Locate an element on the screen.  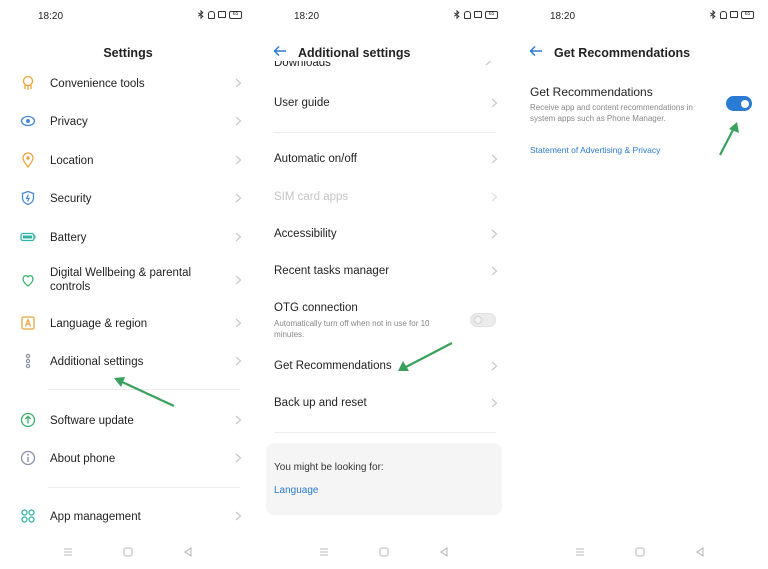
advertising-privacy-link: Statement of Advertising & Privacy is located at coordinates (595, 150).